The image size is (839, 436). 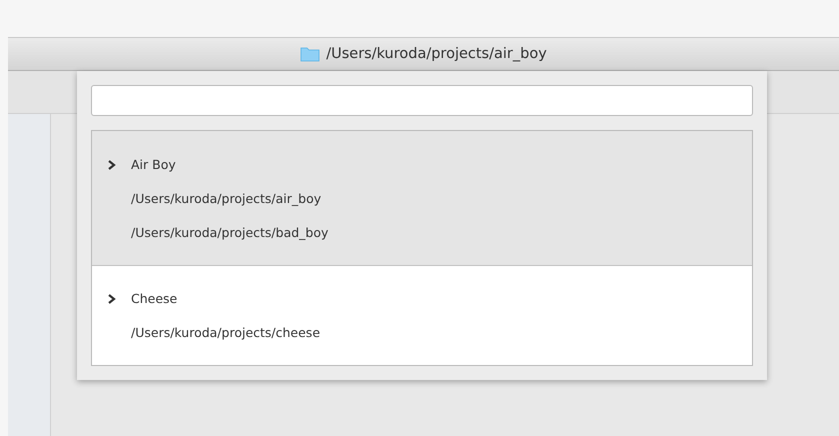 What do you see at coordinates (153, 165) in the screenshot?
I see `project-name: Air Boy` at bounding box center [153, 165].